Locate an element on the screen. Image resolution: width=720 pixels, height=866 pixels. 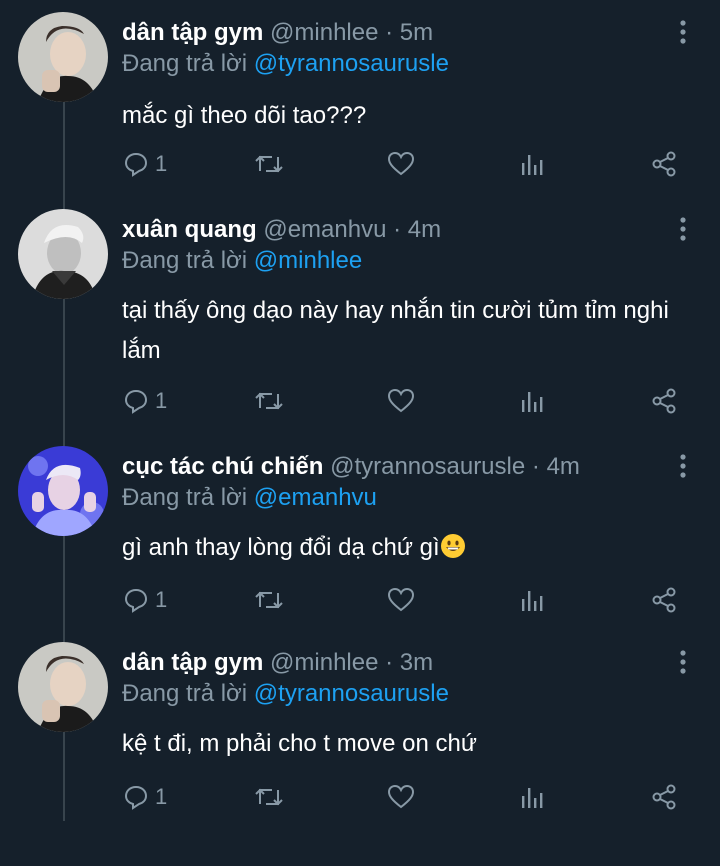
mention-link: @emanhvu is located at coordinates (315, 497).